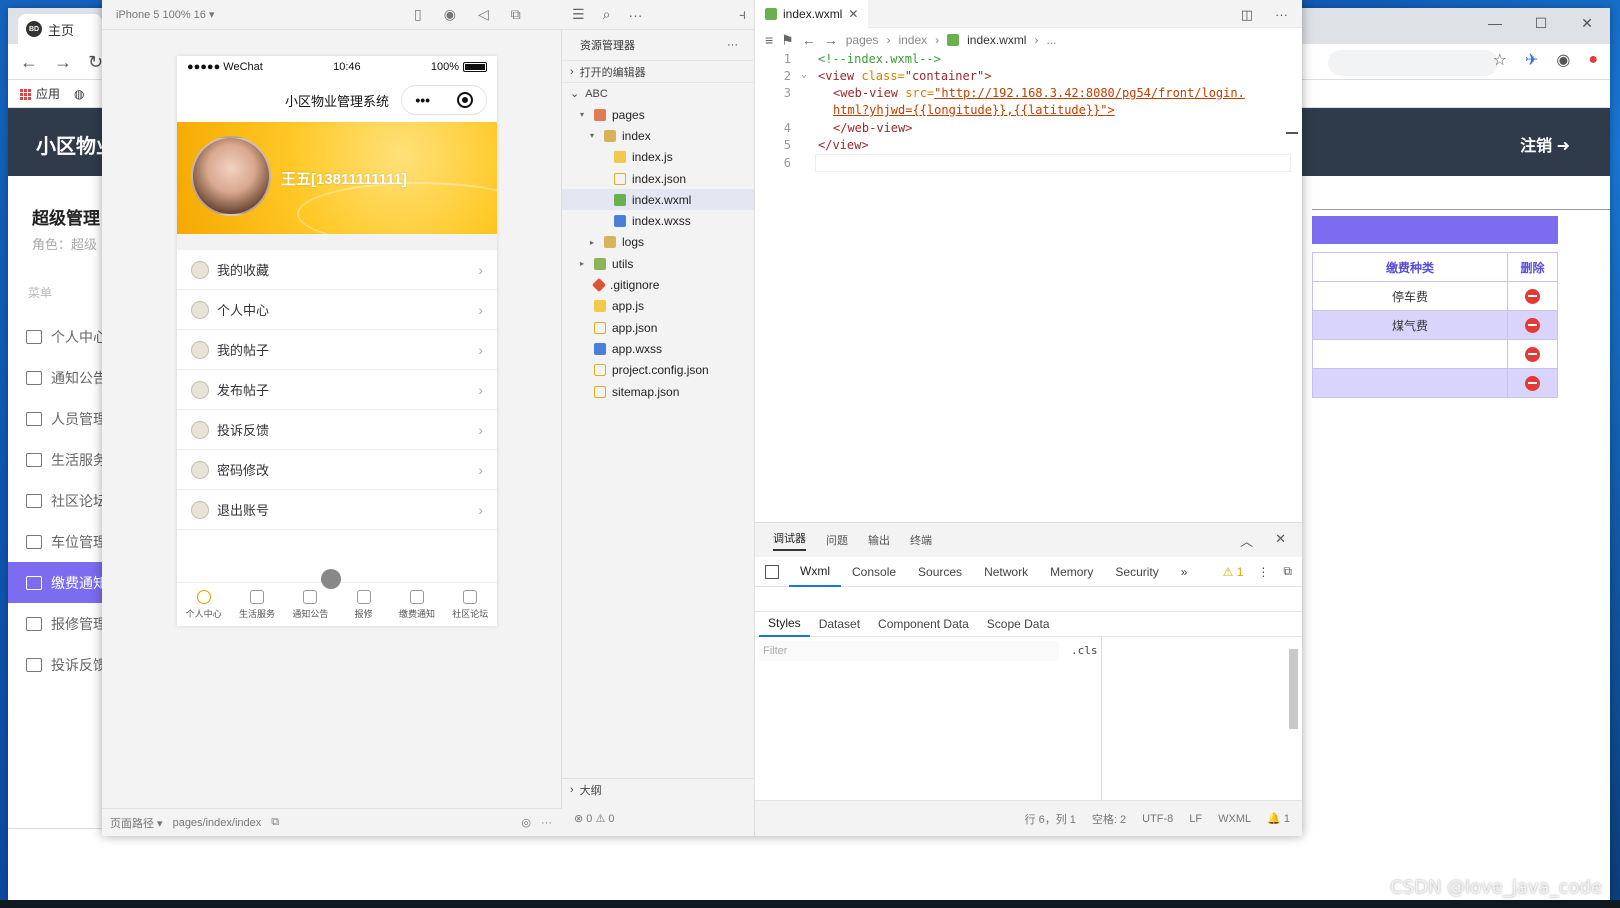  I want to click on logout-button: 注销 ➜, so click(1545, 144).